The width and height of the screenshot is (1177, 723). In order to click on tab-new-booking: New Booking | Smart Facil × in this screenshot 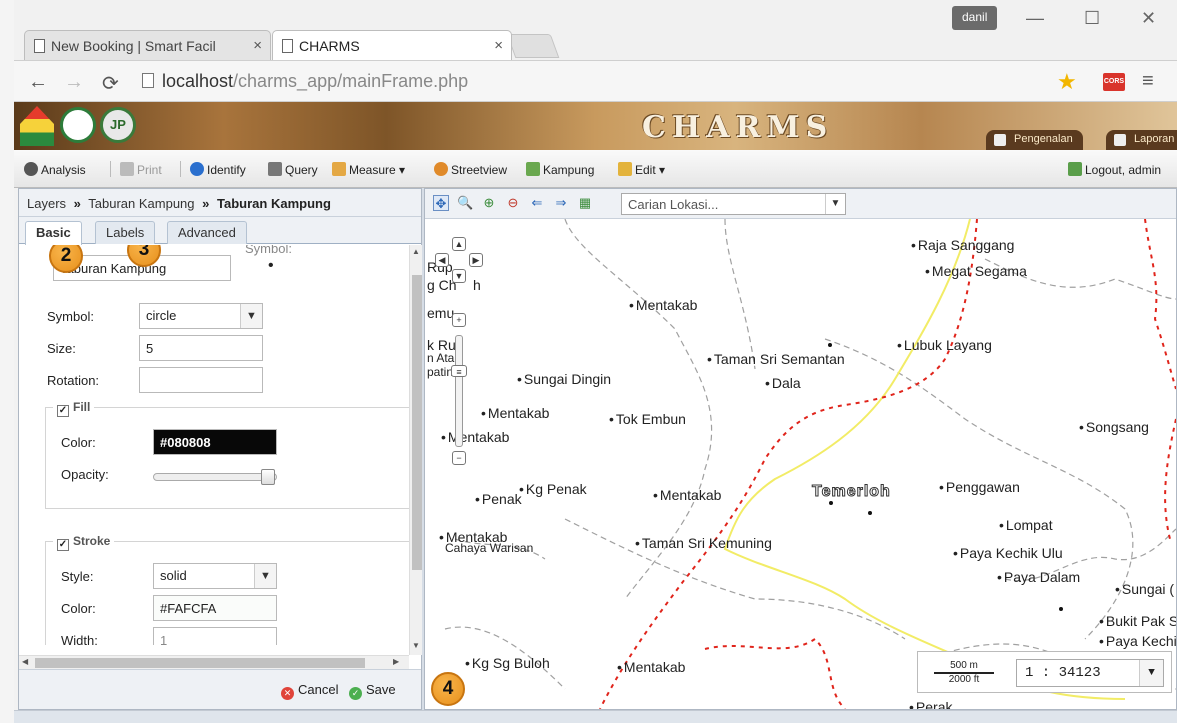, I will do `click(147, 45)`.